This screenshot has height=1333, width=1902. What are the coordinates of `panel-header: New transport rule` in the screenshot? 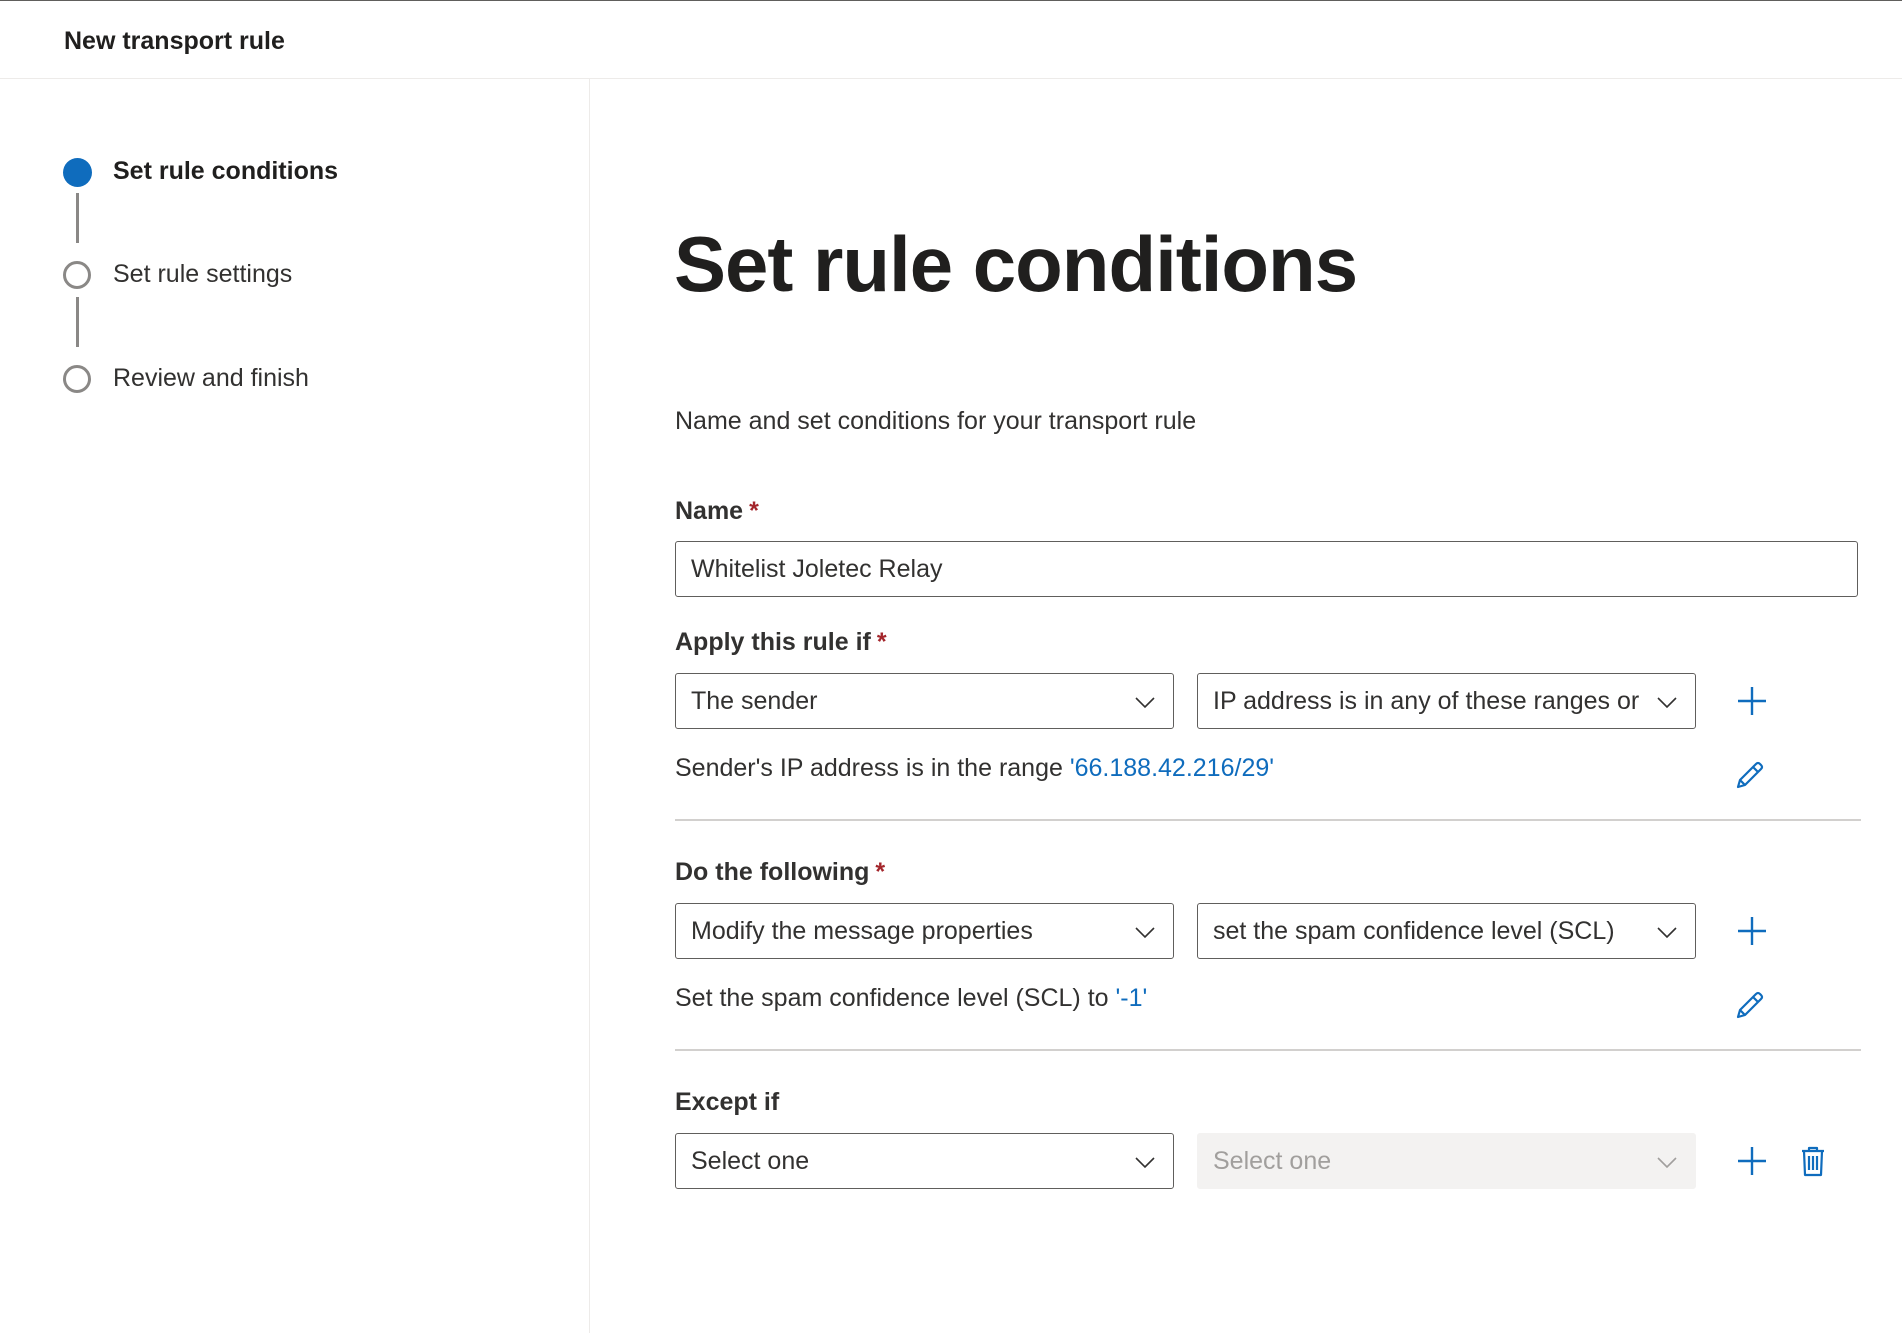 It's located at (951, 40).